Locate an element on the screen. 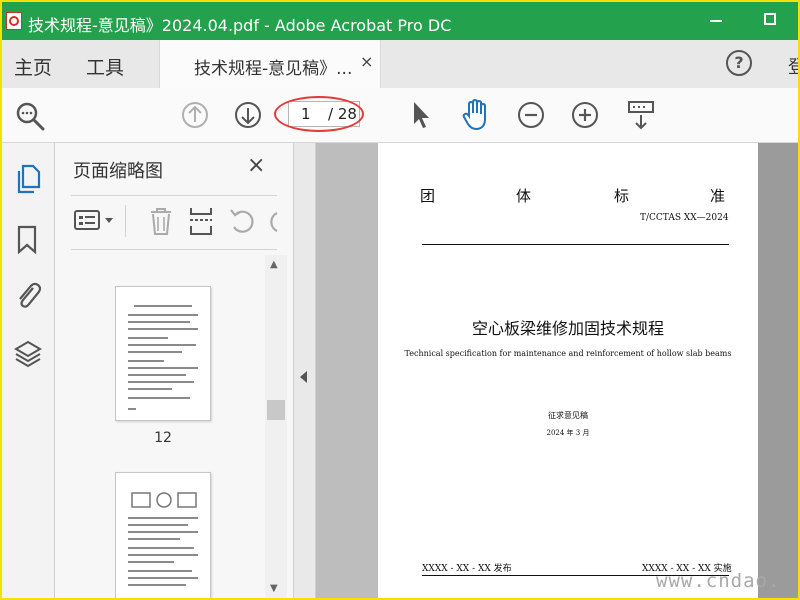 The height and width of the screenshot is (600, 800). scroll-mode-icon is located at coordinates (641, 115).